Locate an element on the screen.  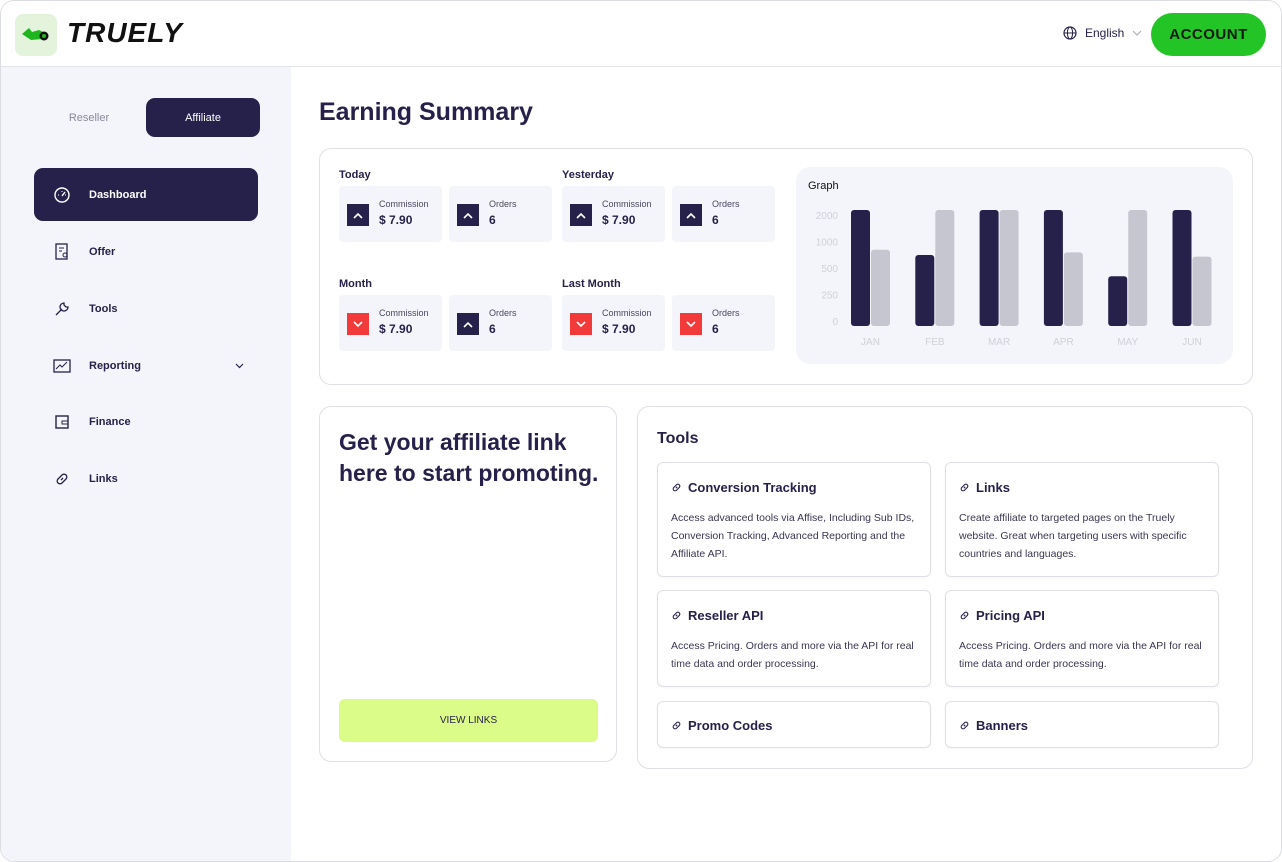
x-tick-label: JAN is located at coordinates (870, 342).